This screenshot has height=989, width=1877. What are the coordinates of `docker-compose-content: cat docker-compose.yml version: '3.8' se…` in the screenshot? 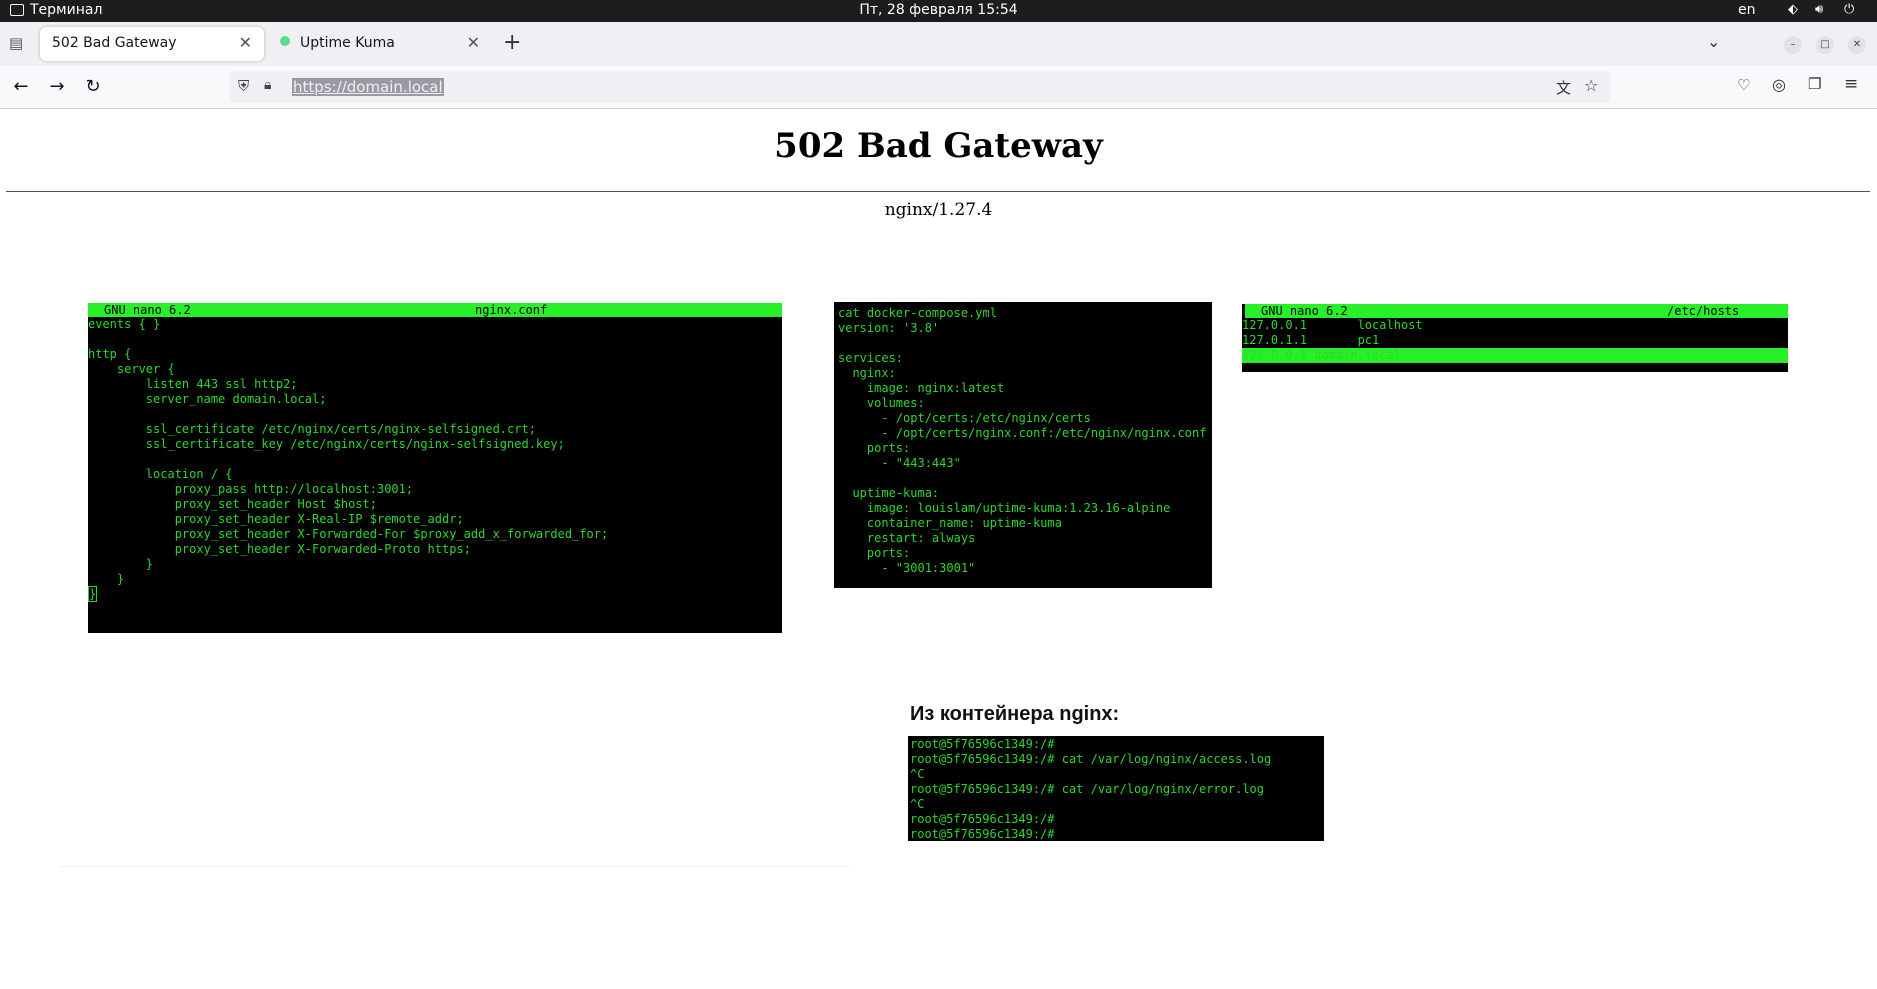 It's located at (1022, 440).